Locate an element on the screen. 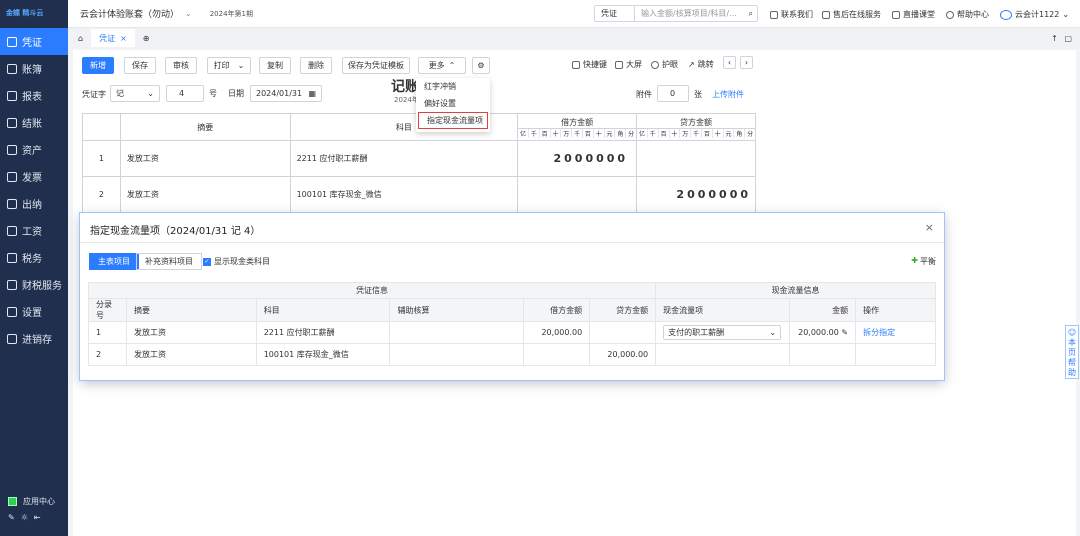 The image size is (1080, 536). attach-count-input: 0 is located at coordinates (673, 93).